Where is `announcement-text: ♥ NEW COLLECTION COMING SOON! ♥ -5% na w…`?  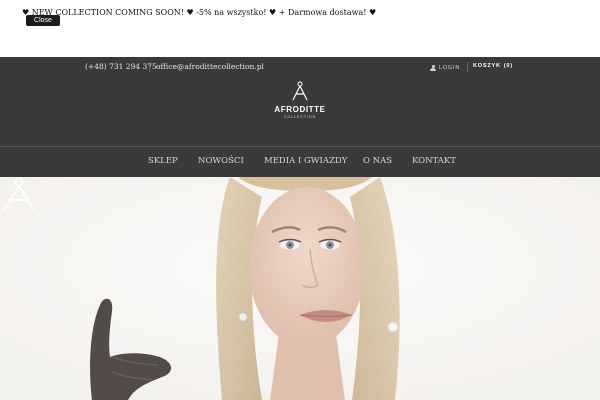
announcement-text: ♥ NEW COLLECTION COMING SOON! ♥ -5% na w… is located at coordinates (199, 12).